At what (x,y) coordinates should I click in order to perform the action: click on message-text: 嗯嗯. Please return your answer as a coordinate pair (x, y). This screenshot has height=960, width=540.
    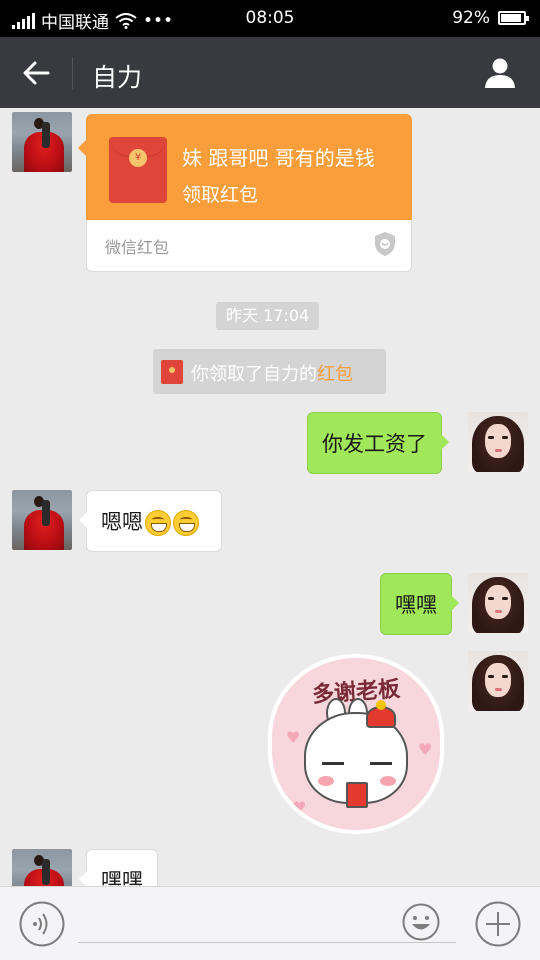
    Looking at the image, I should click on (122, 522).